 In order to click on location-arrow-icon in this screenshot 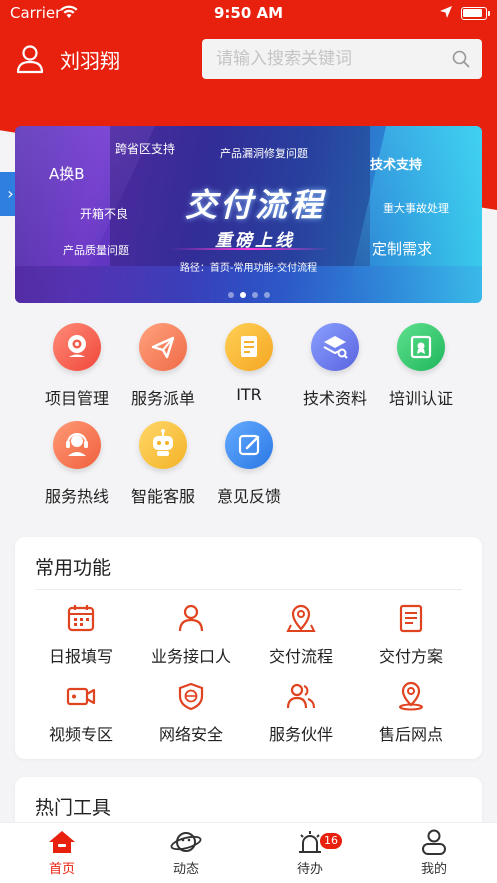, I will do `click(446, 12)`.